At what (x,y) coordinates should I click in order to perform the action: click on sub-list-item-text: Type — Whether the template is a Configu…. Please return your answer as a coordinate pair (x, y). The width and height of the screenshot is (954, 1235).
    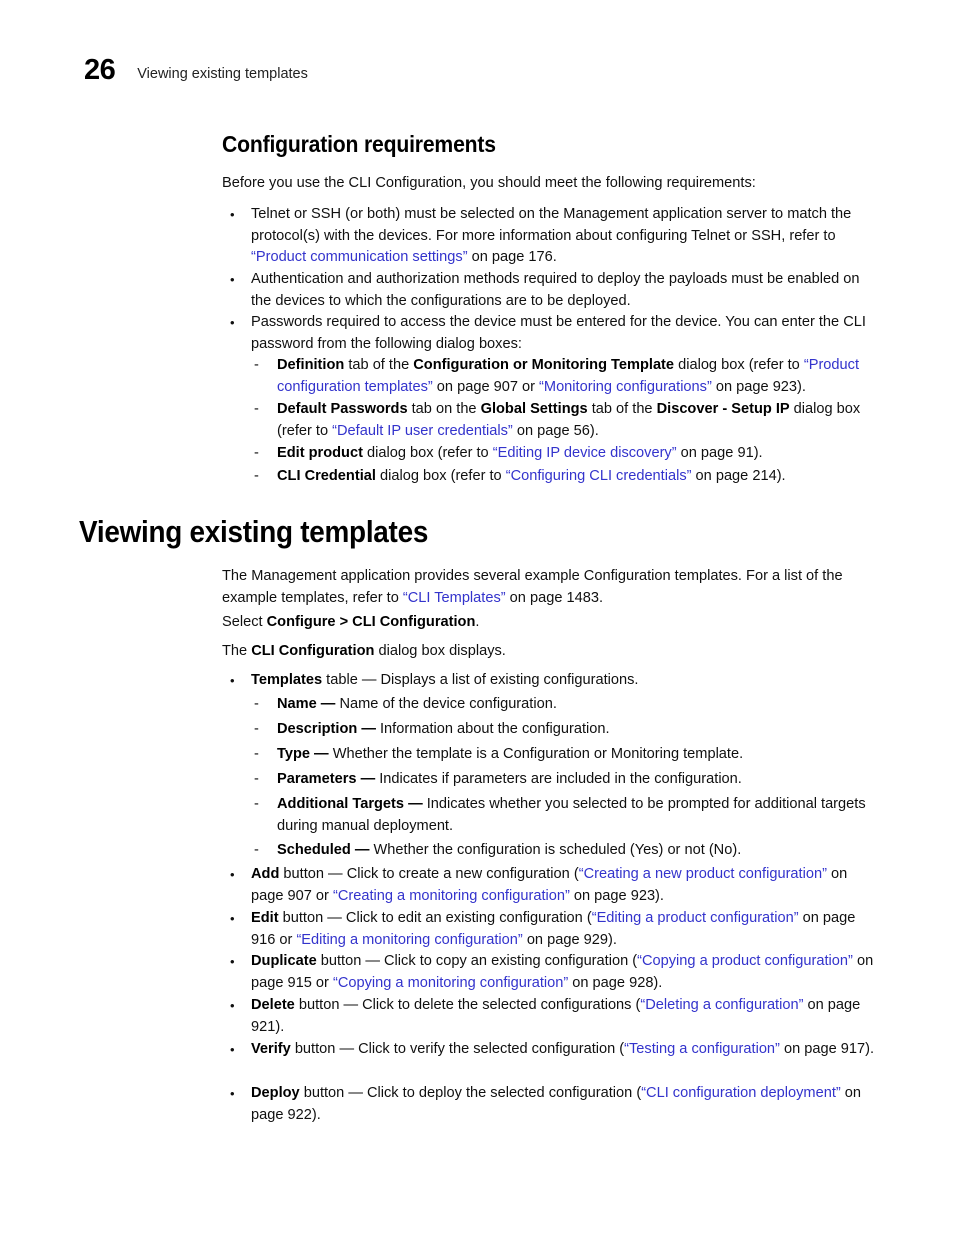
    Looking at the image, I should click on (510, 754).